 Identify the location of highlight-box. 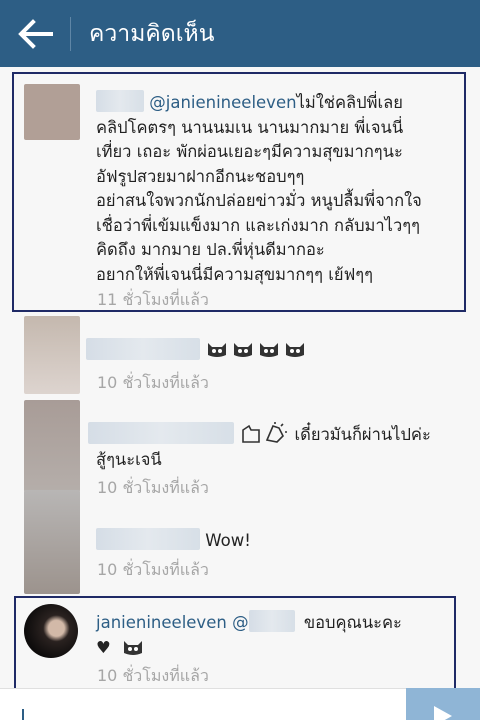
(235, 643).